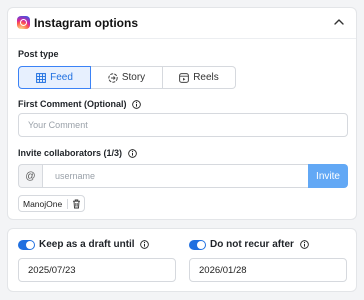 The image size is (364, 300). What do you see at coordinates (268, 270) in the screenshot?
I see `recur-date-input: 2026/01/28` at bounding box center [268, 270].